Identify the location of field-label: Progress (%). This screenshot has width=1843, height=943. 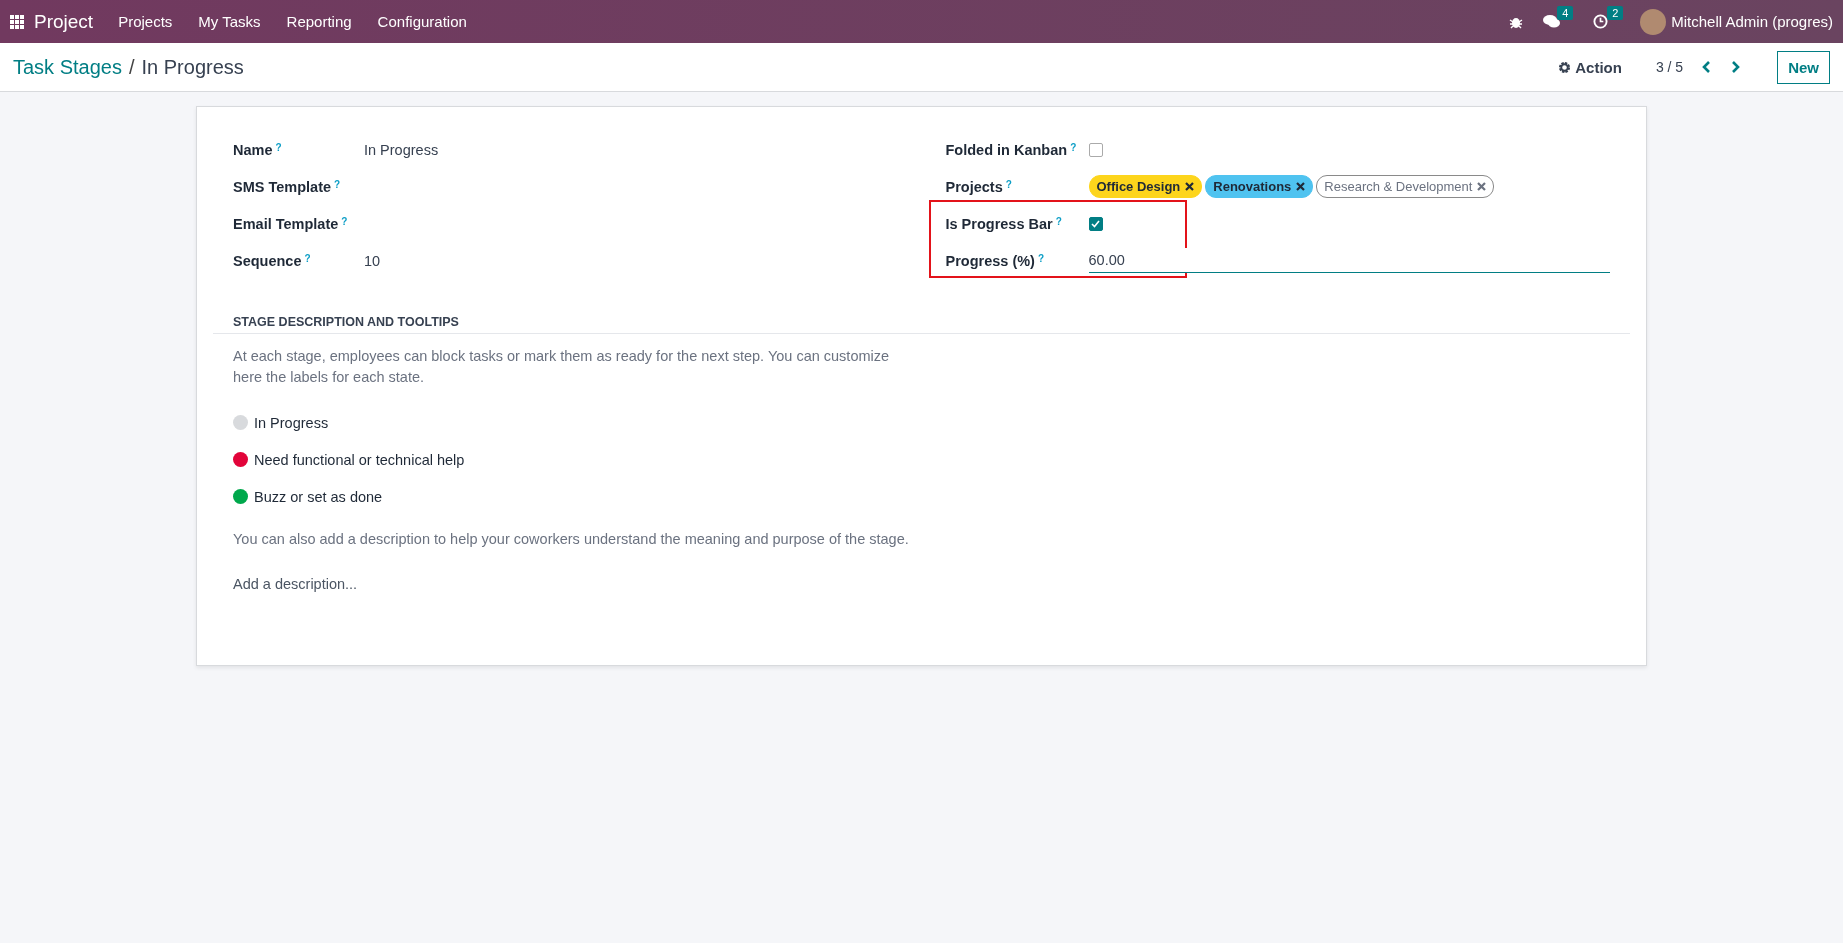
(990, 260).